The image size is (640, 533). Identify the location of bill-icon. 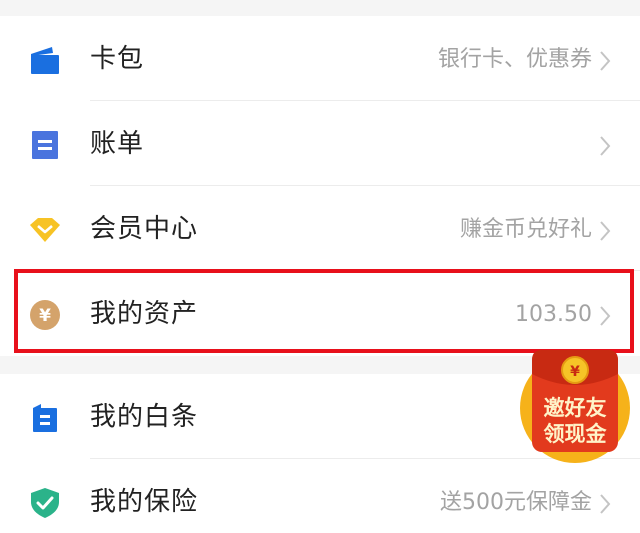
(45, 145).